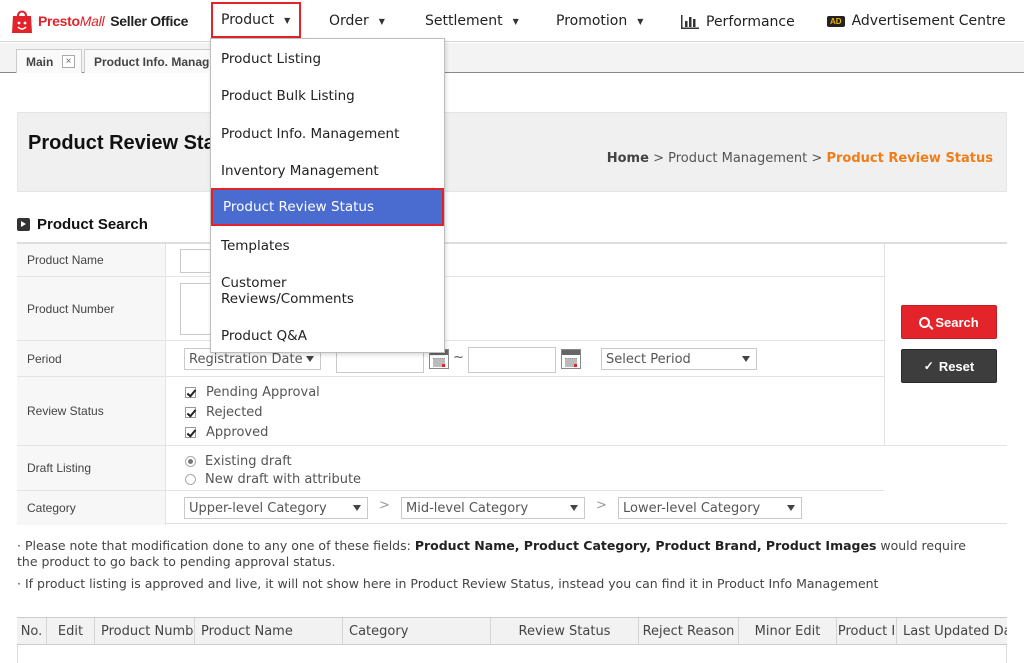  What do you see at coordinates (269, 631) in the screenshot?
I see `col-product-name: Product Name` at bounding box center [269, 631].